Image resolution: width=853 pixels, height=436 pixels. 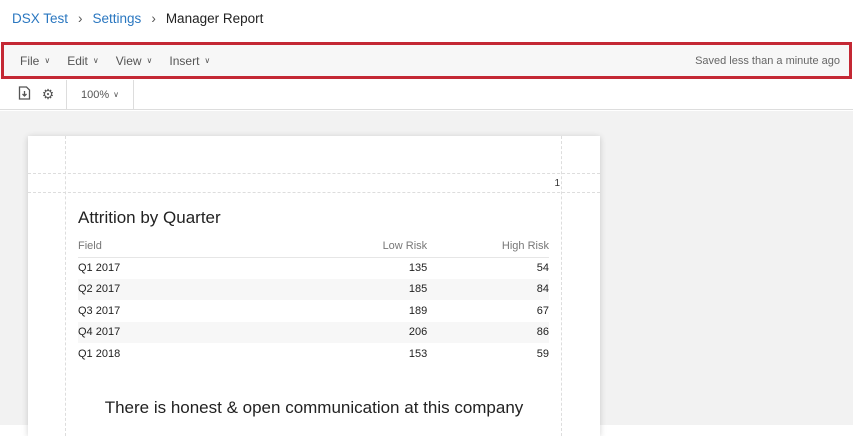 What do you see at coordinates (542, 268) in the screenshot?
I see `table-cell: 54` at bounding box center [542, 268].